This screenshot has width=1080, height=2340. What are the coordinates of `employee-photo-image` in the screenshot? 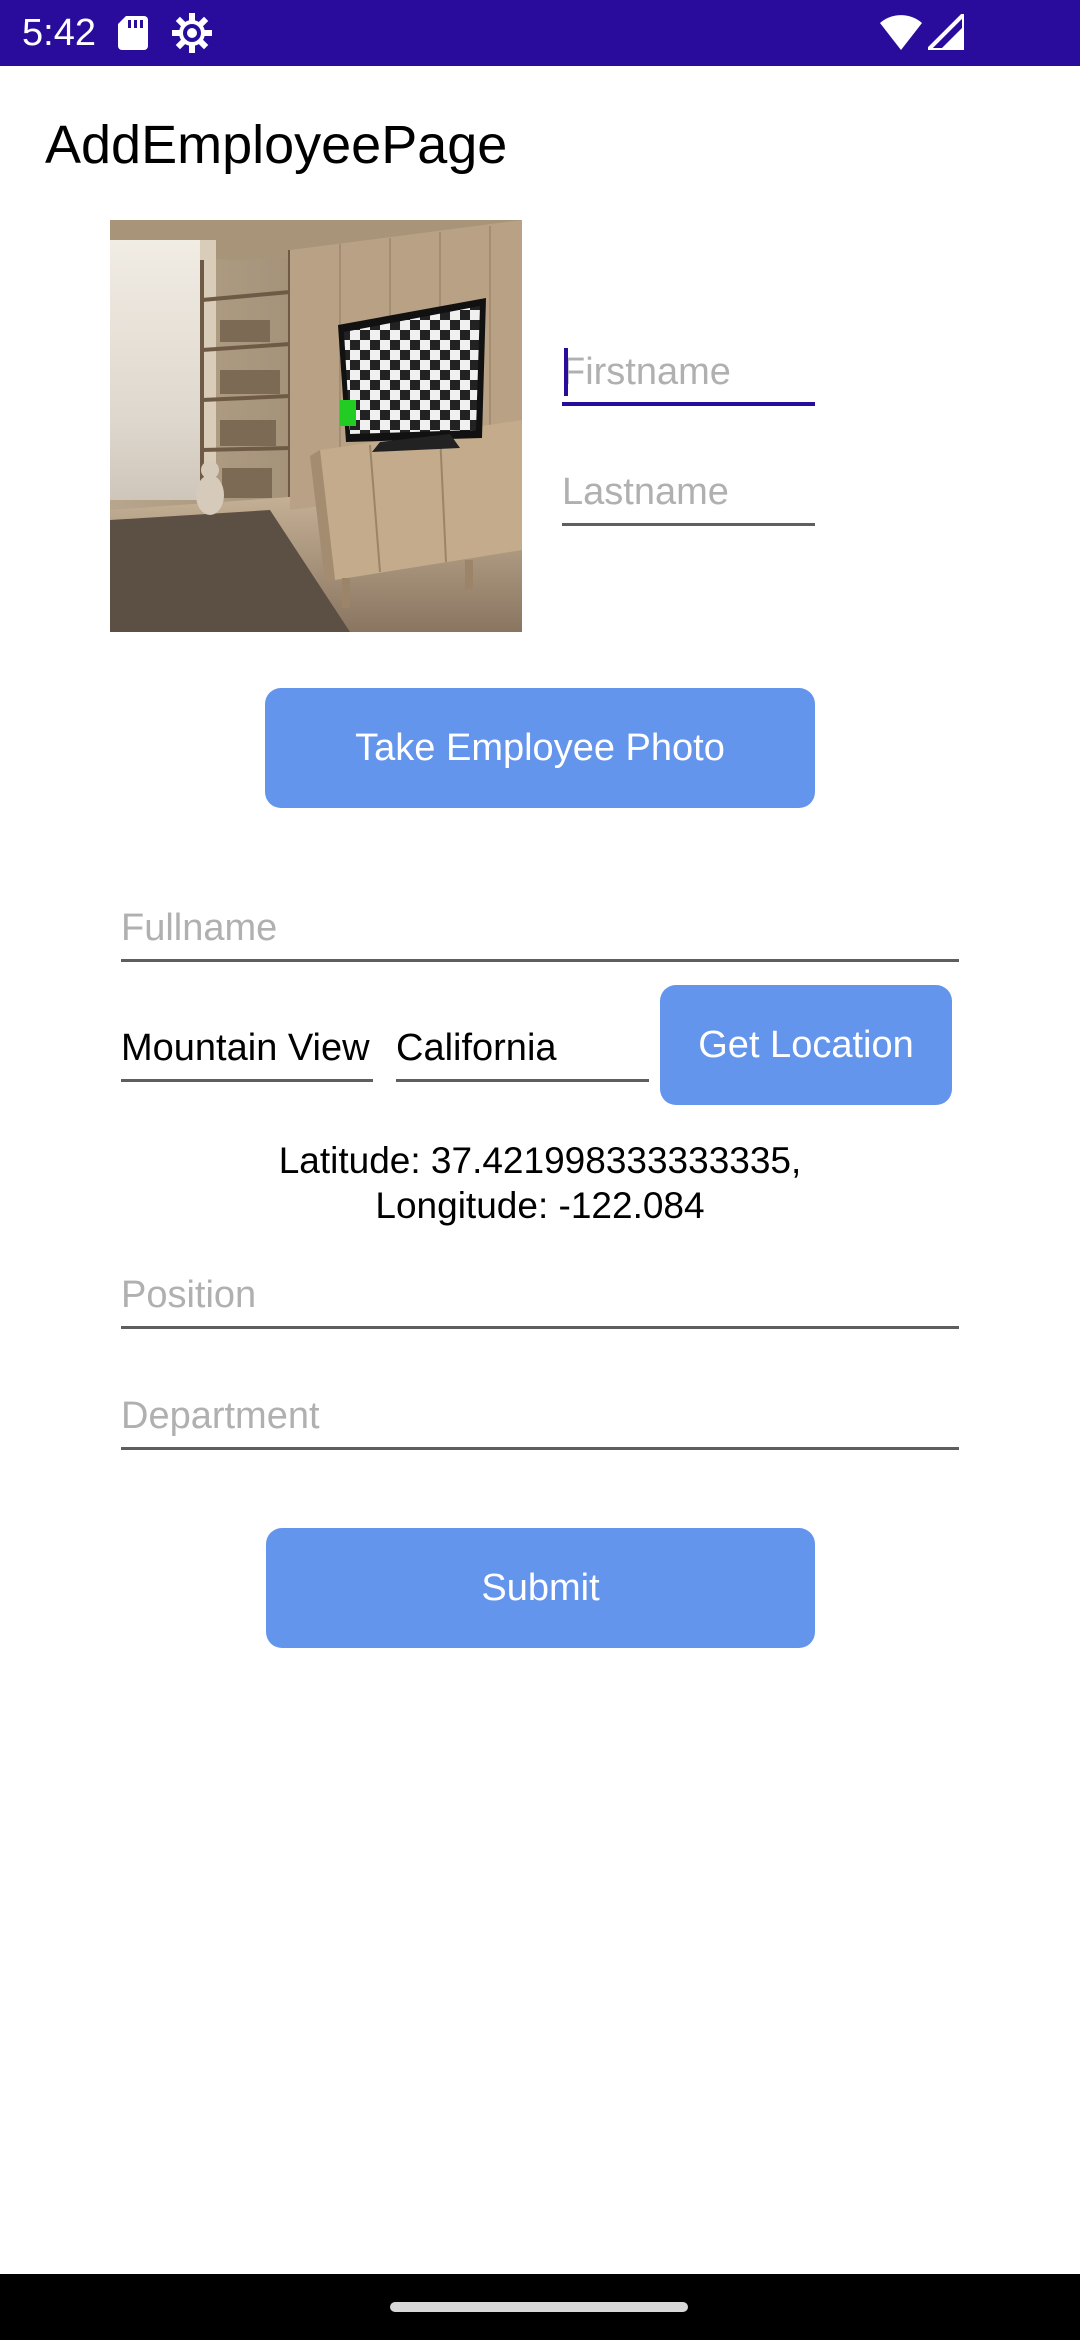 It's located at (316, 426).